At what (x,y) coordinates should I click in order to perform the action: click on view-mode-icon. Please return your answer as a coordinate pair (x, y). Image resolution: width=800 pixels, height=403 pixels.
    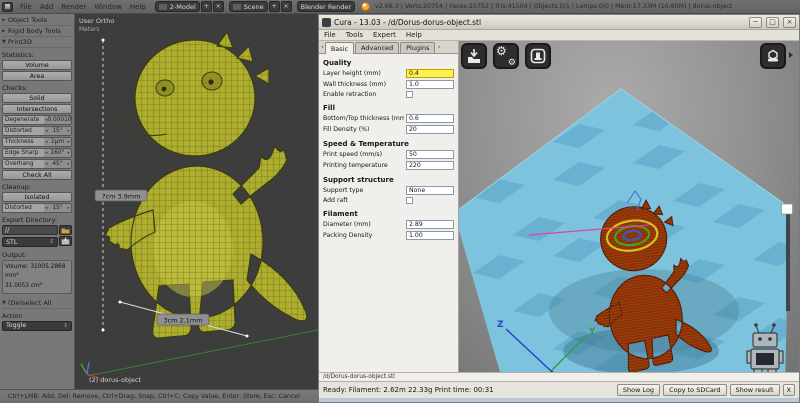
    Looking at the image, I should click on (773, 56).